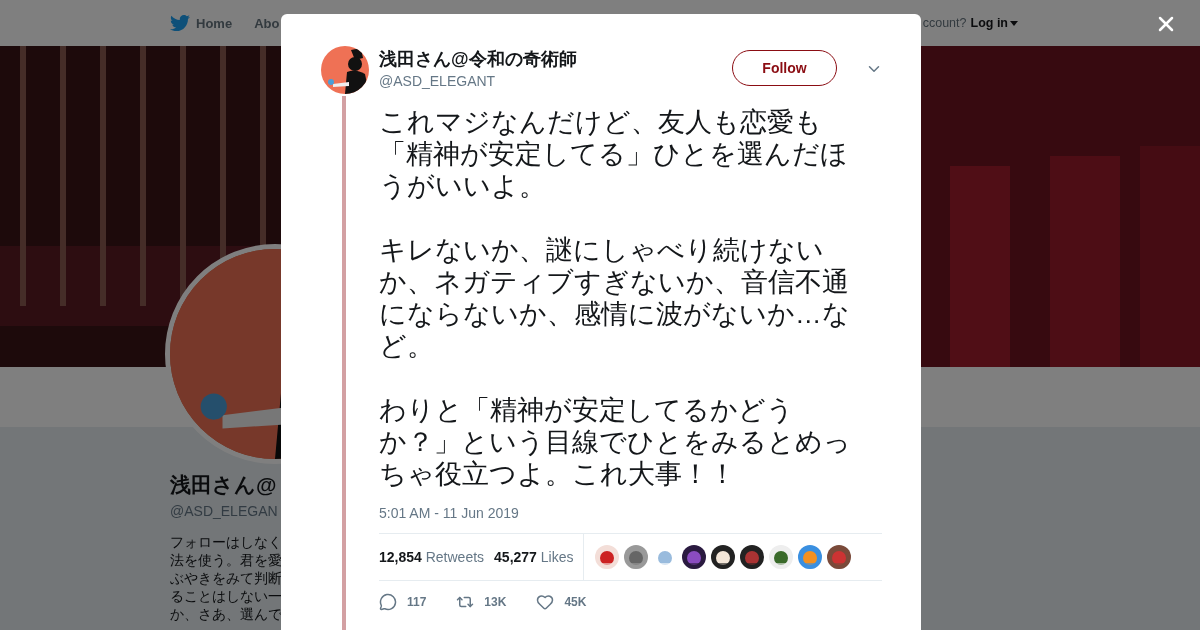 This screenshot has height=630, width=1200. What do you see at coordinates (226, 614) in the screenshot?
I see `bio-line: か、さあ、選んで` at bounding box center [226, 614].